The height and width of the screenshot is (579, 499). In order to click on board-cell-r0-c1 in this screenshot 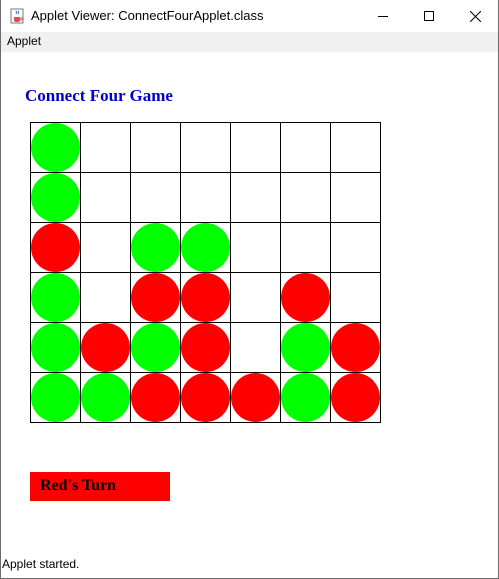, I will do `click(105, 147)`.